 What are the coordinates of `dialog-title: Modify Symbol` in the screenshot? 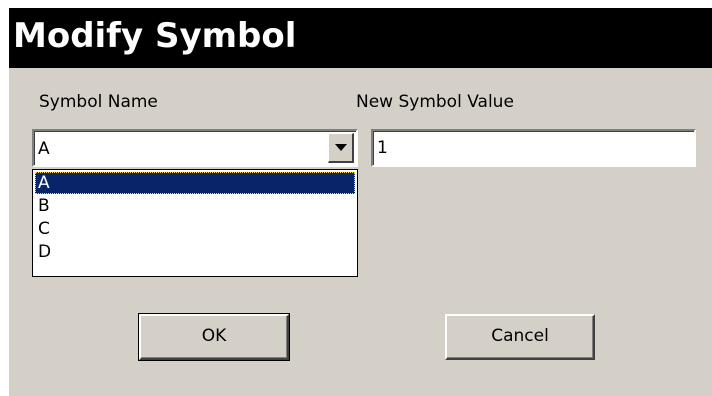 It's located at (155, 36).